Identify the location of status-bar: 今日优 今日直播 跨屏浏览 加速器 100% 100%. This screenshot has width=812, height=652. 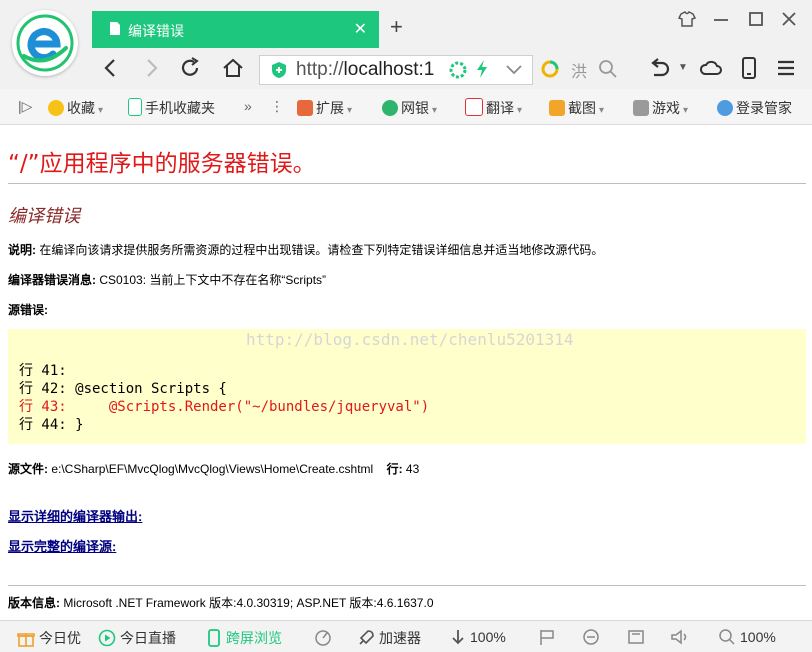
(406, 636).